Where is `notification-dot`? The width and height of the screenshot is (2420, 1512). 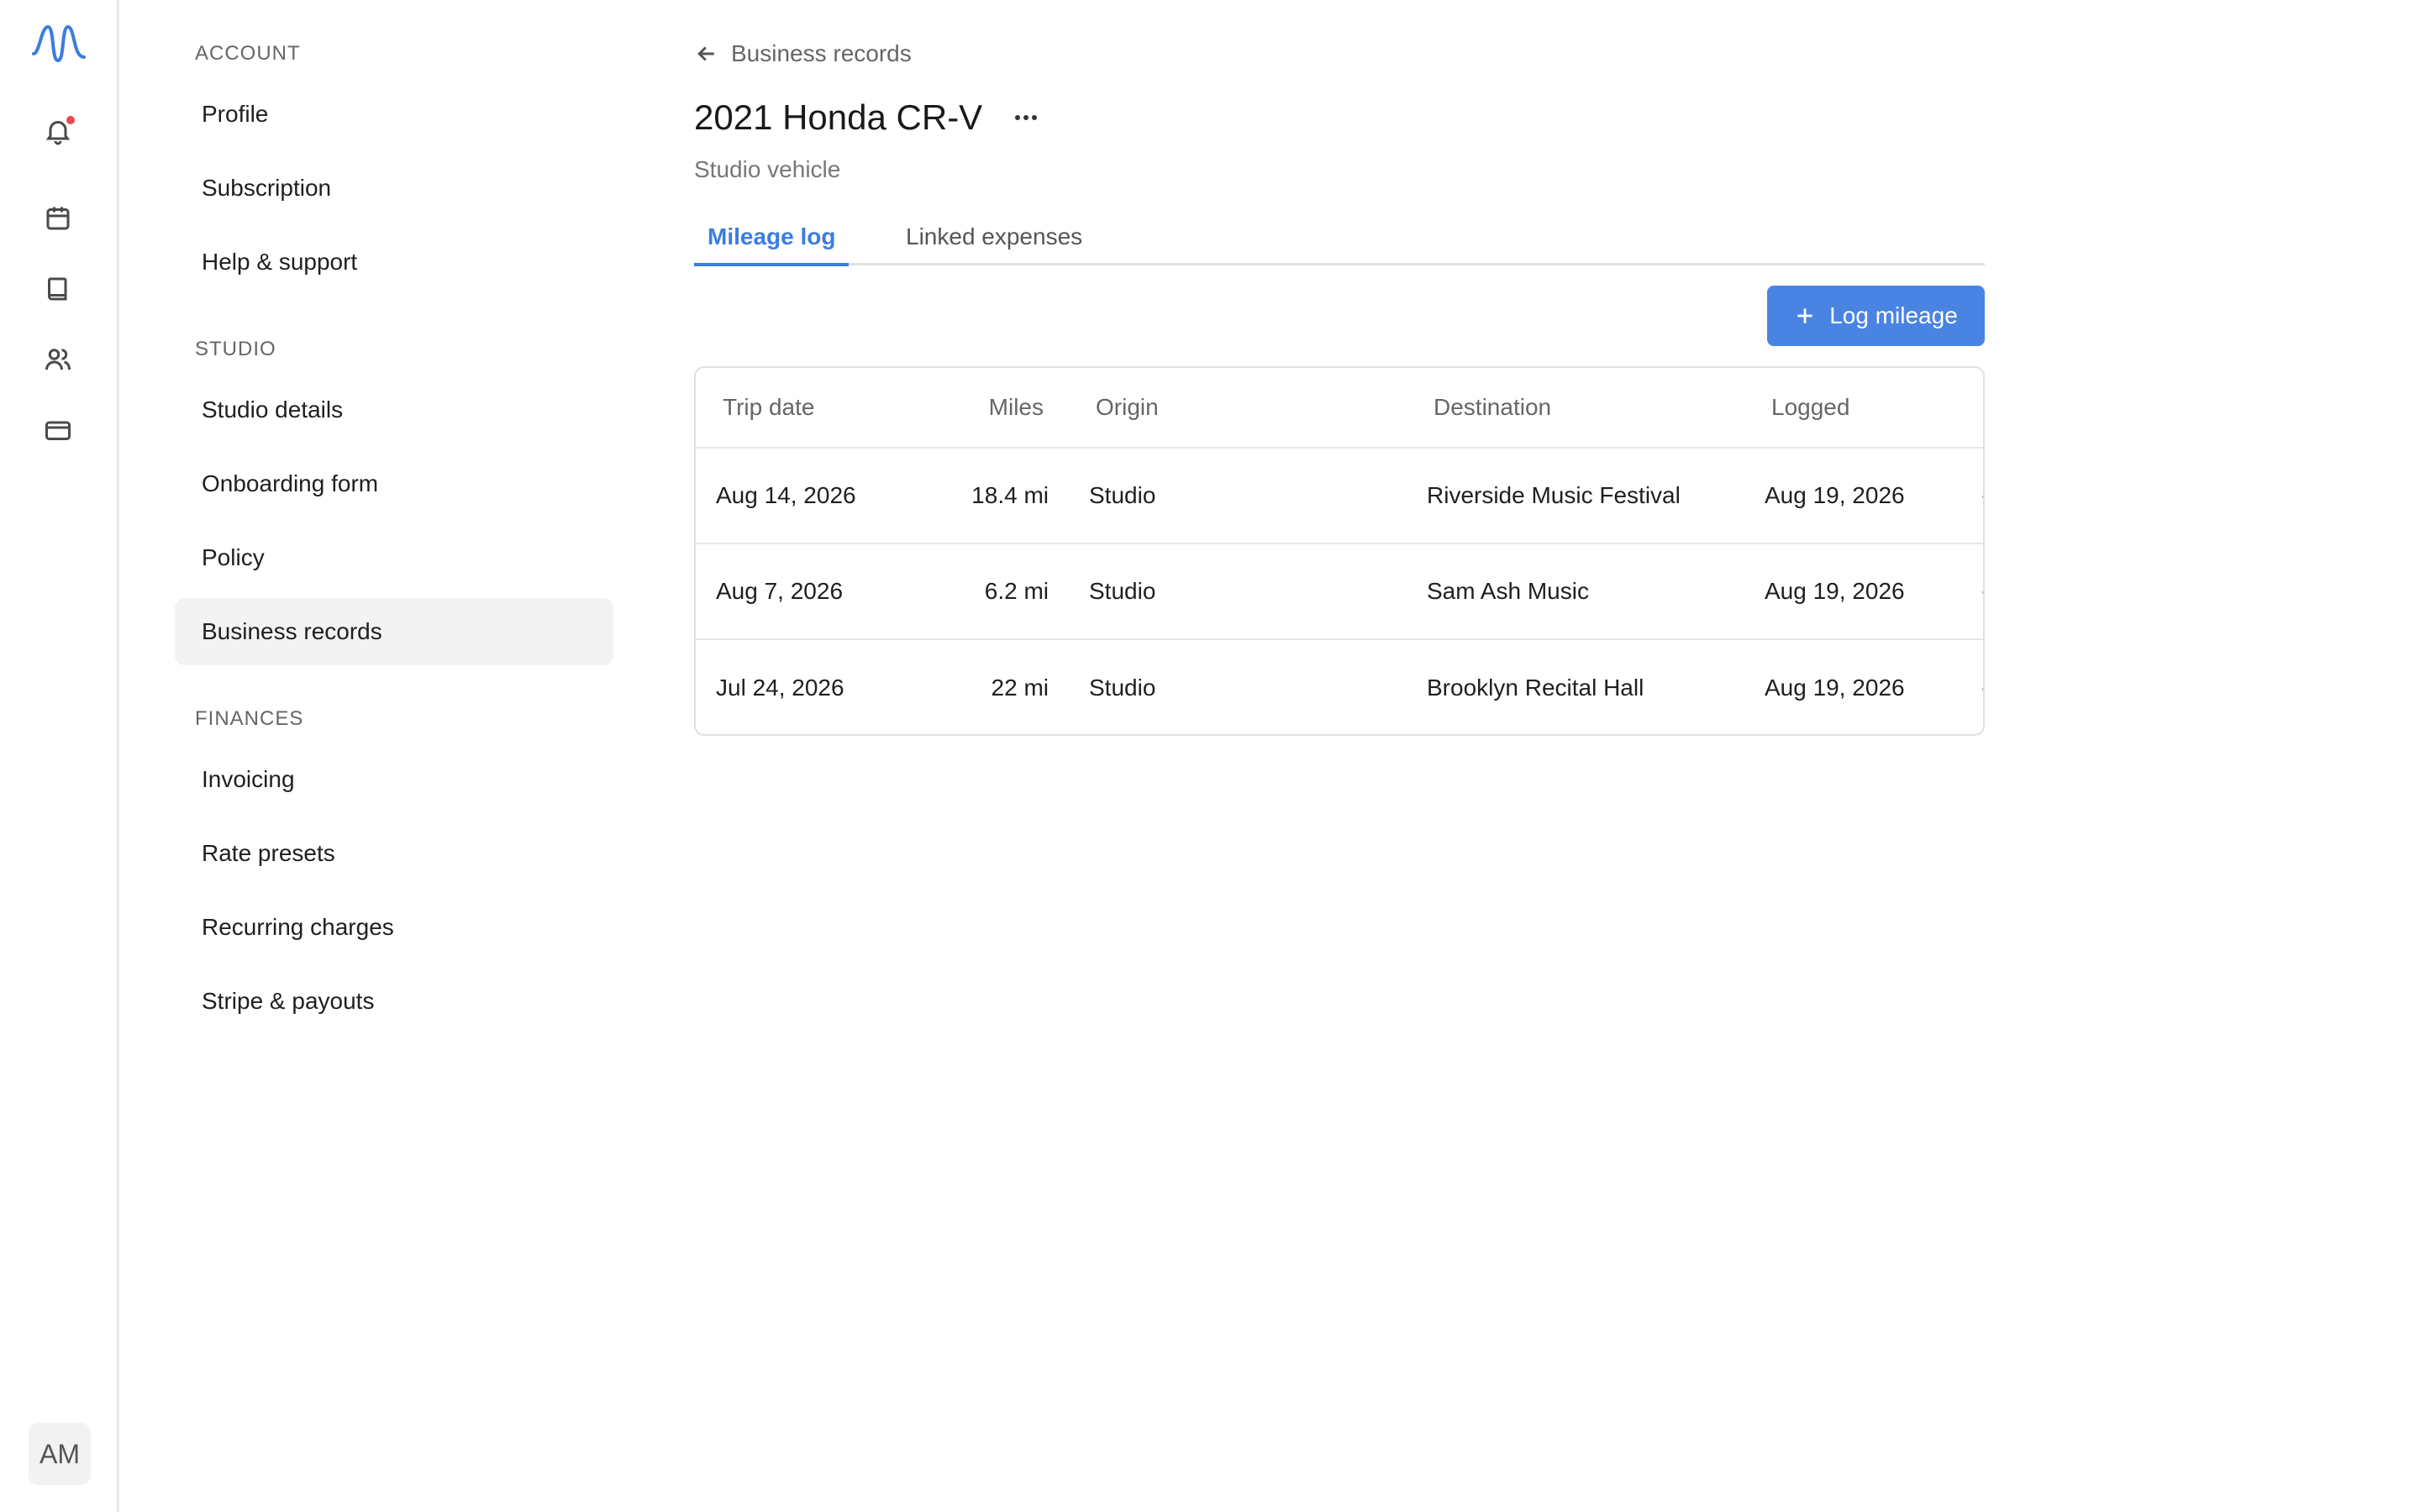
notification-dot is located at coordinates (70, 120).